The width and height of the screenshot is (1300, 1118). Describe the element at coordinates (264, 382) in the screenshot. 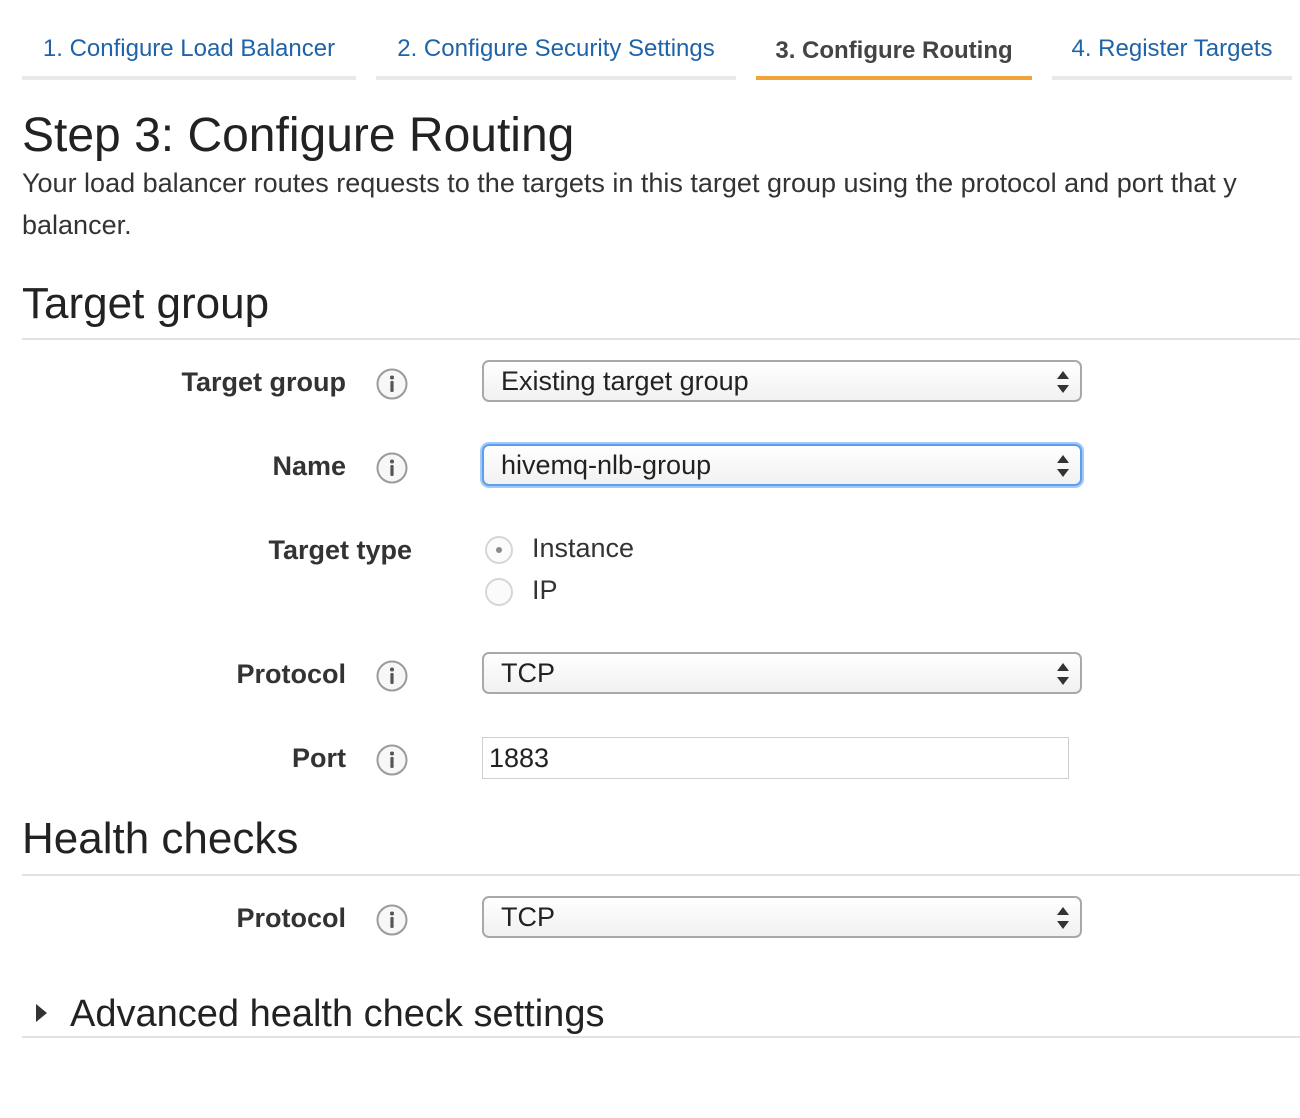

I see `target-group-label: Target group` at that location.